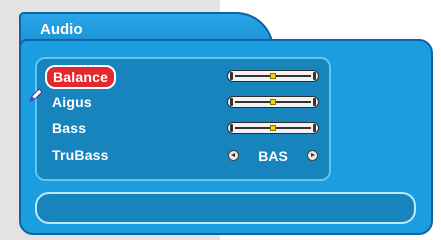  I want to click on trubass-selector: BAS, so click(273, 156).